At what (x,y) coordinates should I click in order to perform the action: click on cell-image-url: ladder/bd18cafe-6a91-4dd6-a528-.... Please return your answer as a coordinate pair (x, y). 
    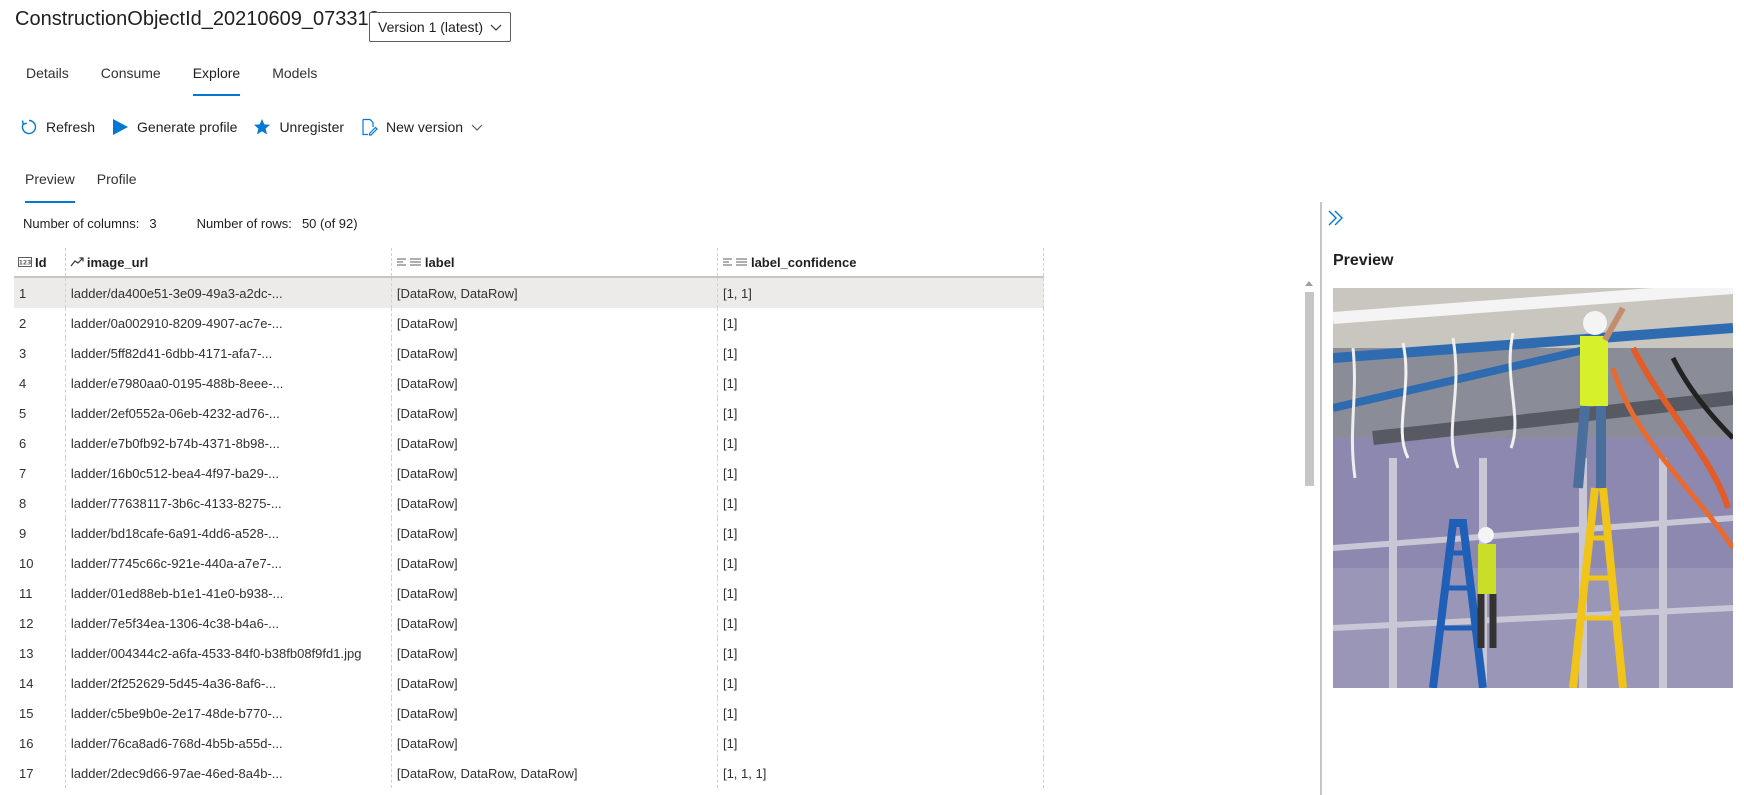
    Looking at the image, I should click on (229, 533).